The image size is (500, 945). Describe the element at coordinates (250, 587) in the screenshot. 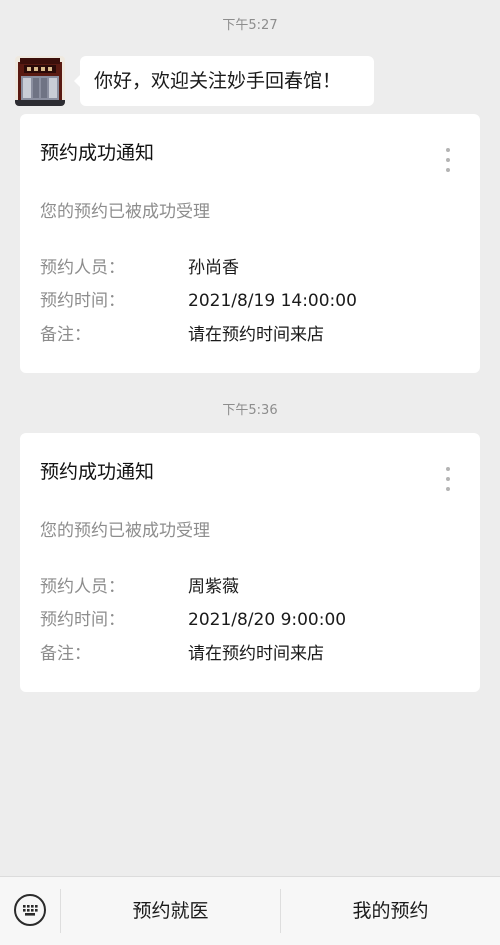

I see `field-row-person: 预约人员： 周紫薇` at that location.